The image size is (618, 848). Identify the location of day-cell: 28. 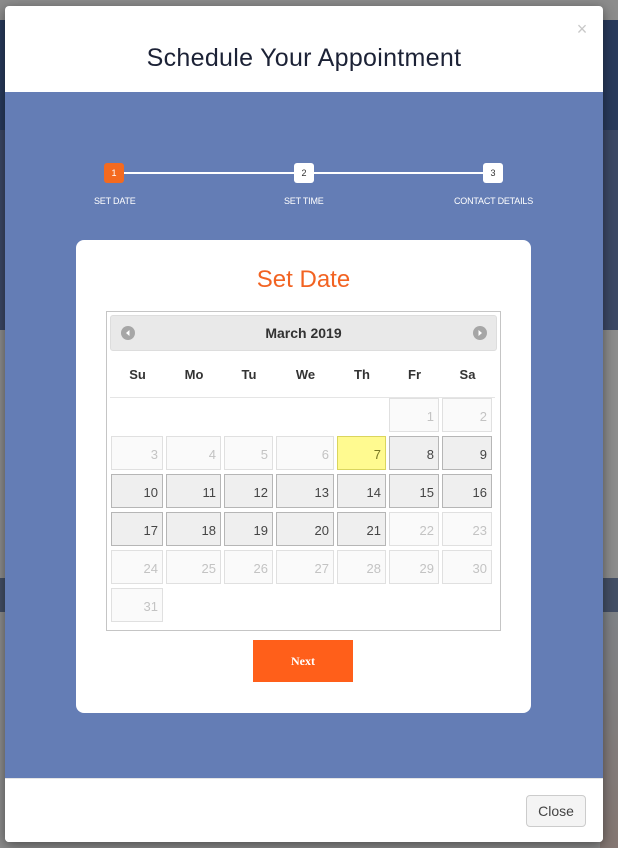
(361, 567).